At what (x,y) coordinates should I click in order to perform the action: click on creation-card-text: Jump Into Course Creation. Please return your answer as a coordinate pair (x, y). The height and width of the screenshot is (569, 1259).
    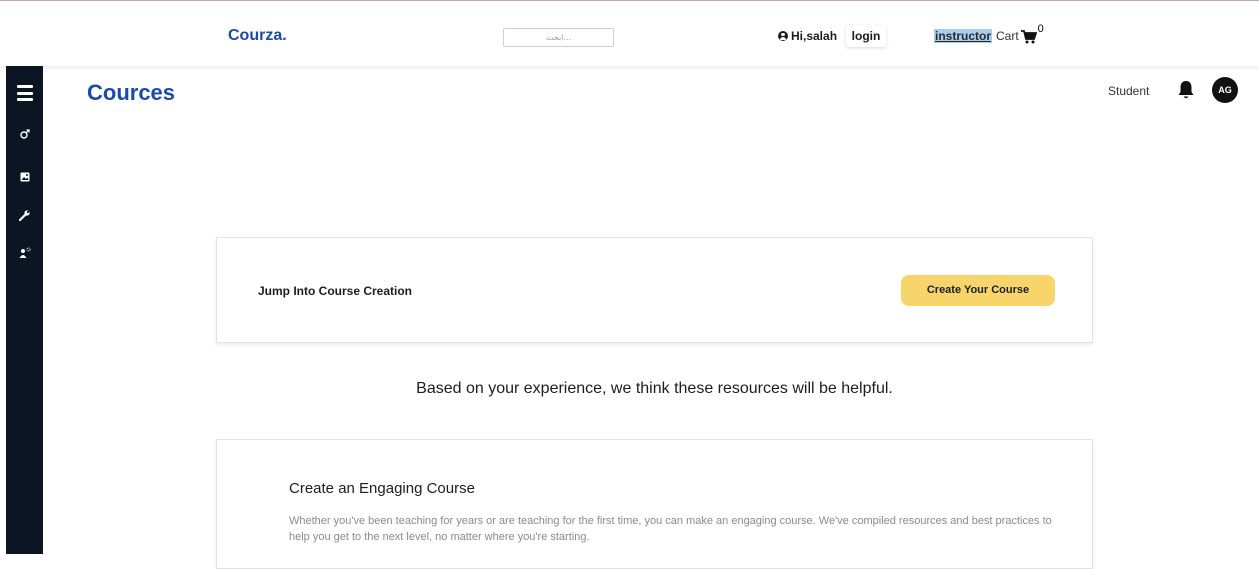
    Looking at the image, I should click on (335, 291).